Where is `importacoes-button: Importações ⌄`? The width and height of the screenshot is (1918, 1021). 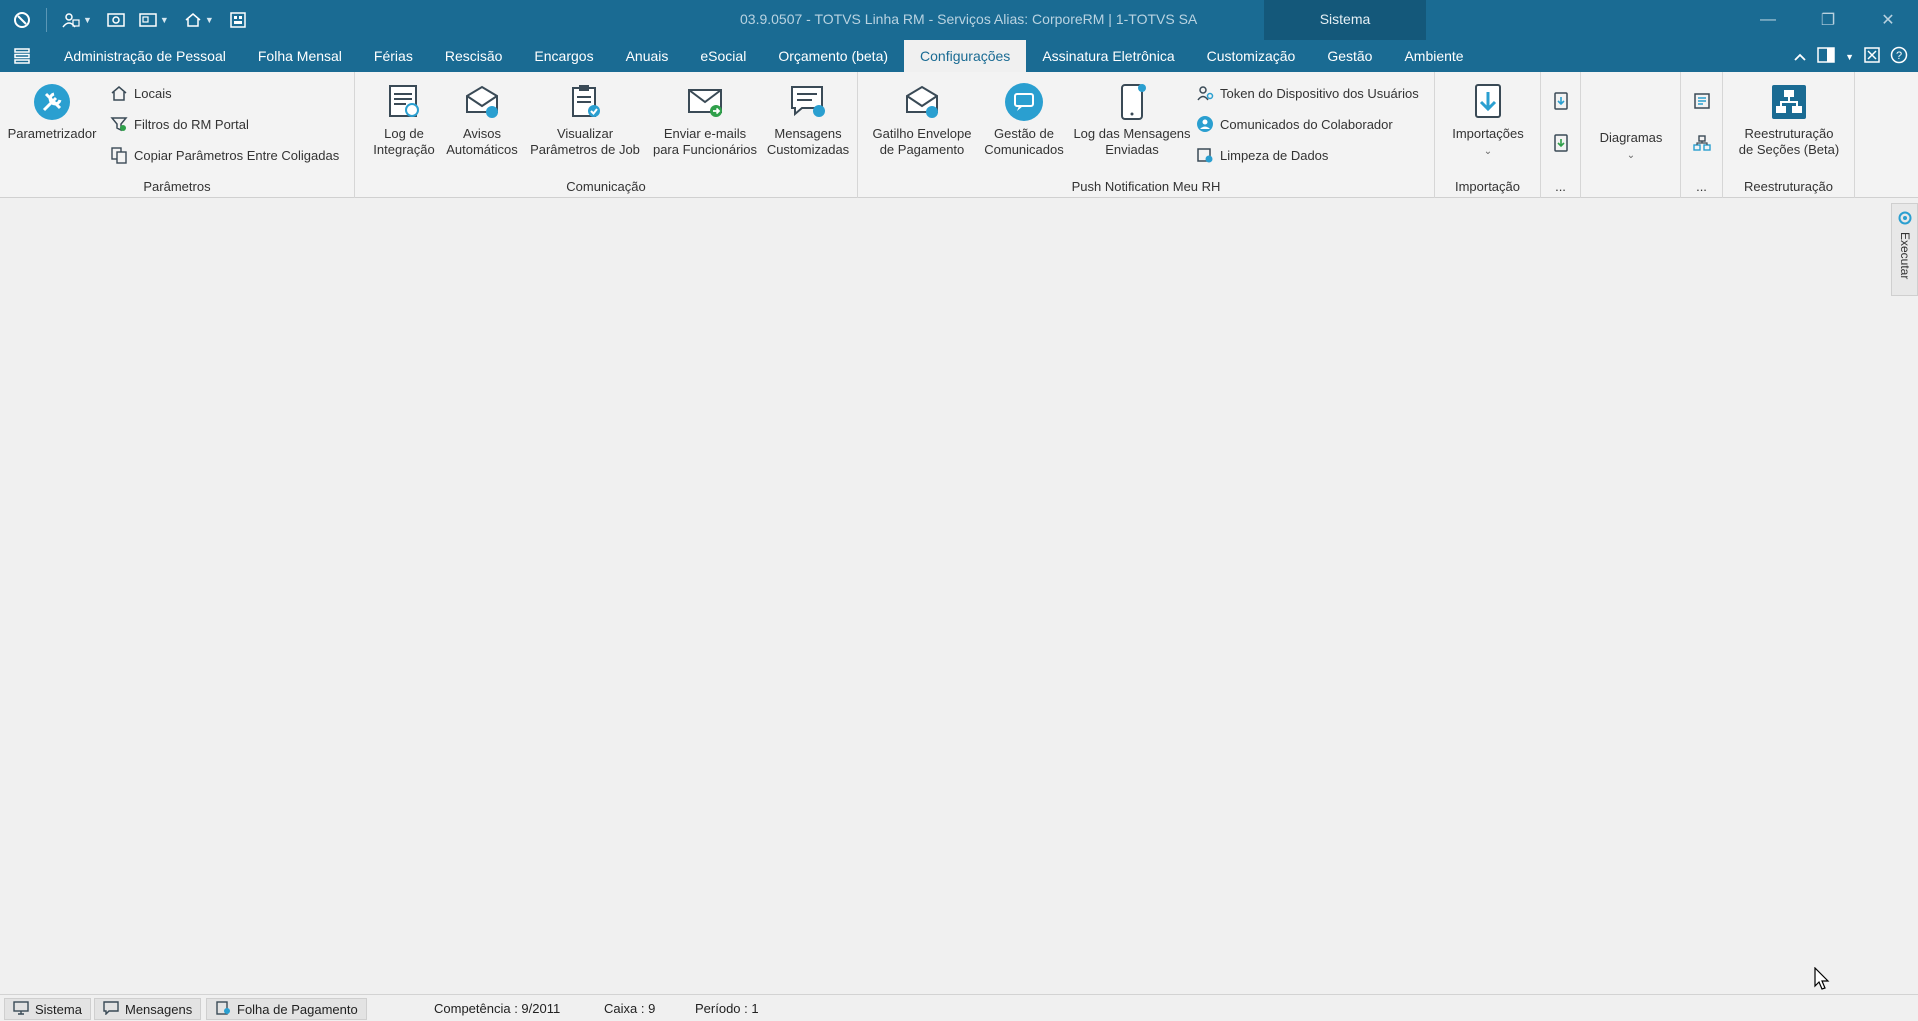
importacoes-button: Importações ⌄ is located at coordinates (1488, 121).